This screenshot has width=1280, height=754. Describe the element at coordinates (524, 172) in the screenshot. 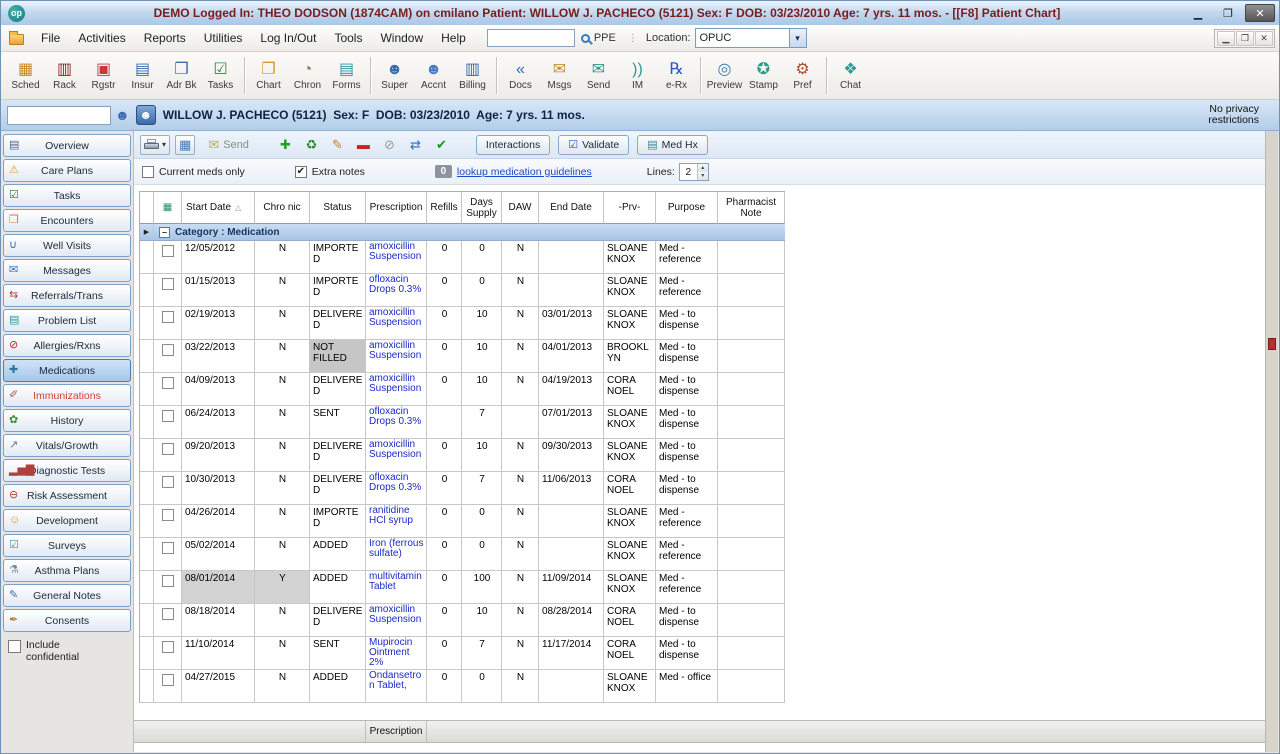

I see `medication-guidelines-link: lookup medication guidelines` at that location.